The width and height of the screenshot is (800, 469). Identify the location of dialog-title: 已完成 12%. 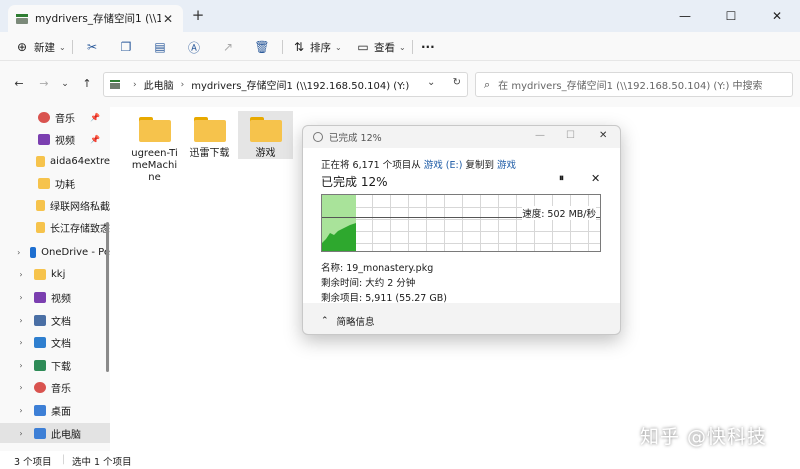
(355, 138).